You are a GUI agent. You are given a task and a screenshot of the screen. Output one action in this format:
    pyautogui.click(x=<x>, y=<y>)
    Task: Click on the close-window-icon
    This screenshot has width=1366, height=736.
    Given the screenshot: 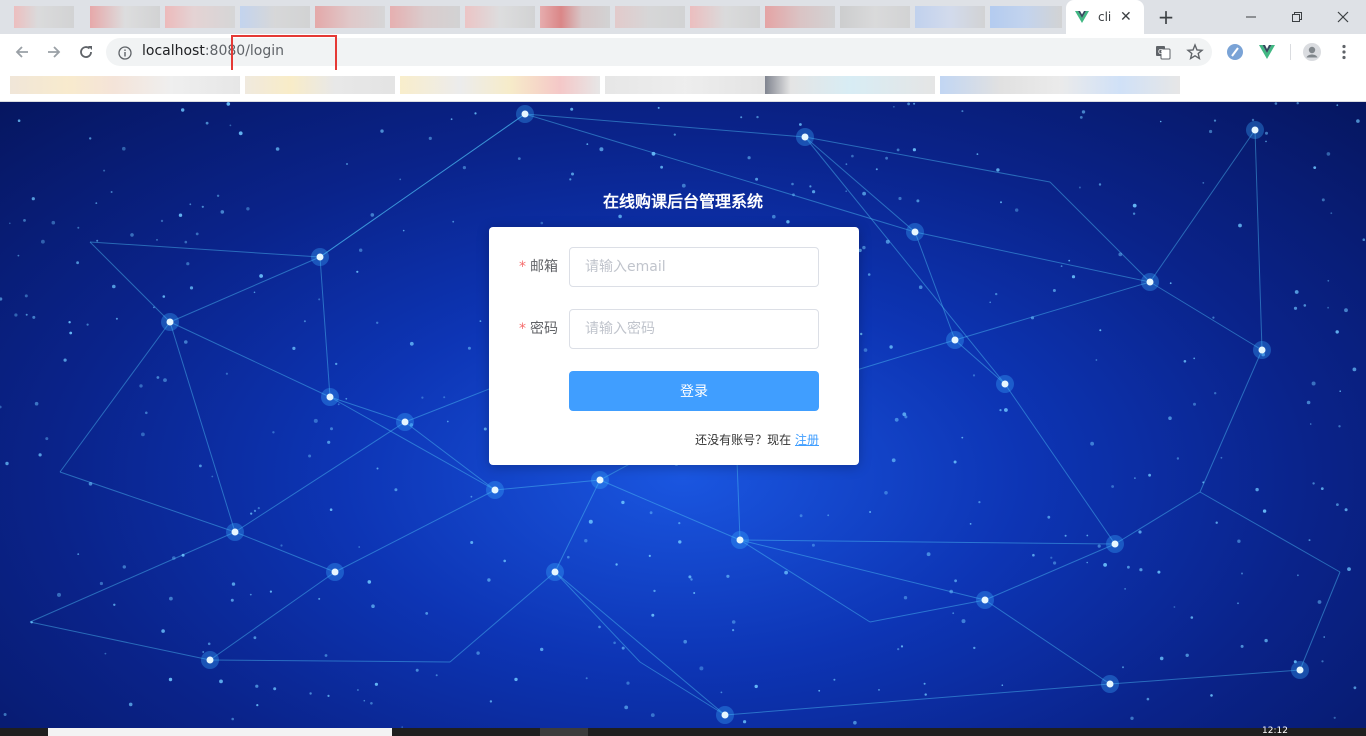 What is the action you would take?
    pyautogui.click(x=1343, y=17)
    